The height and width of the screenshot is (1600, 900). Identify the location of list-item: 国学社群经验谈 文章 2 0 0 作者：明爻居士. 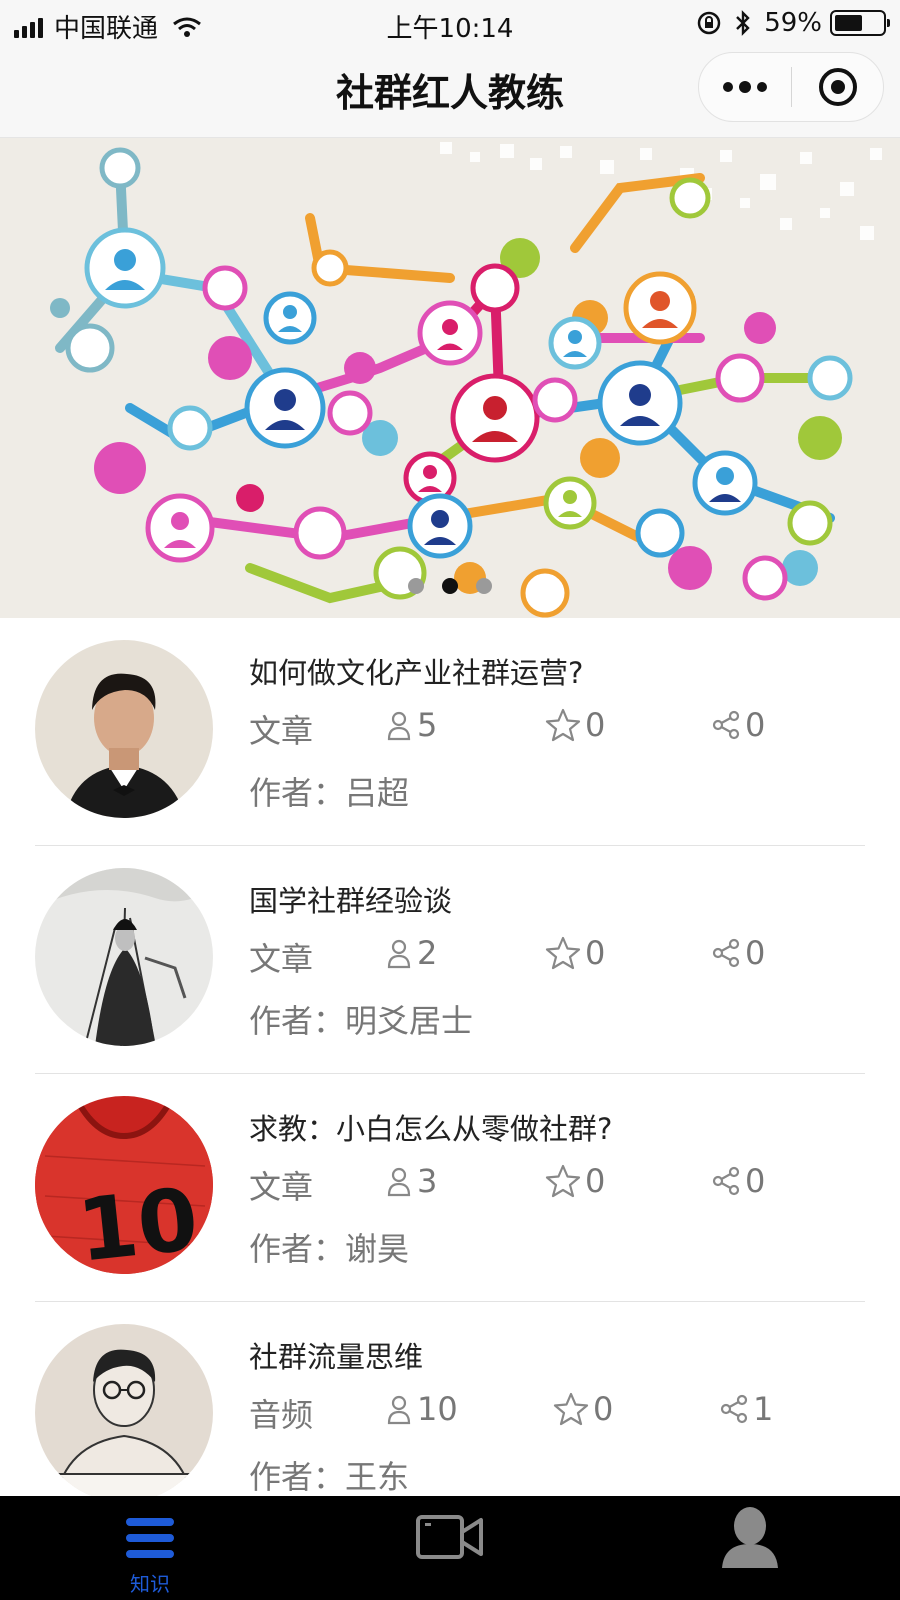
(450, 960).